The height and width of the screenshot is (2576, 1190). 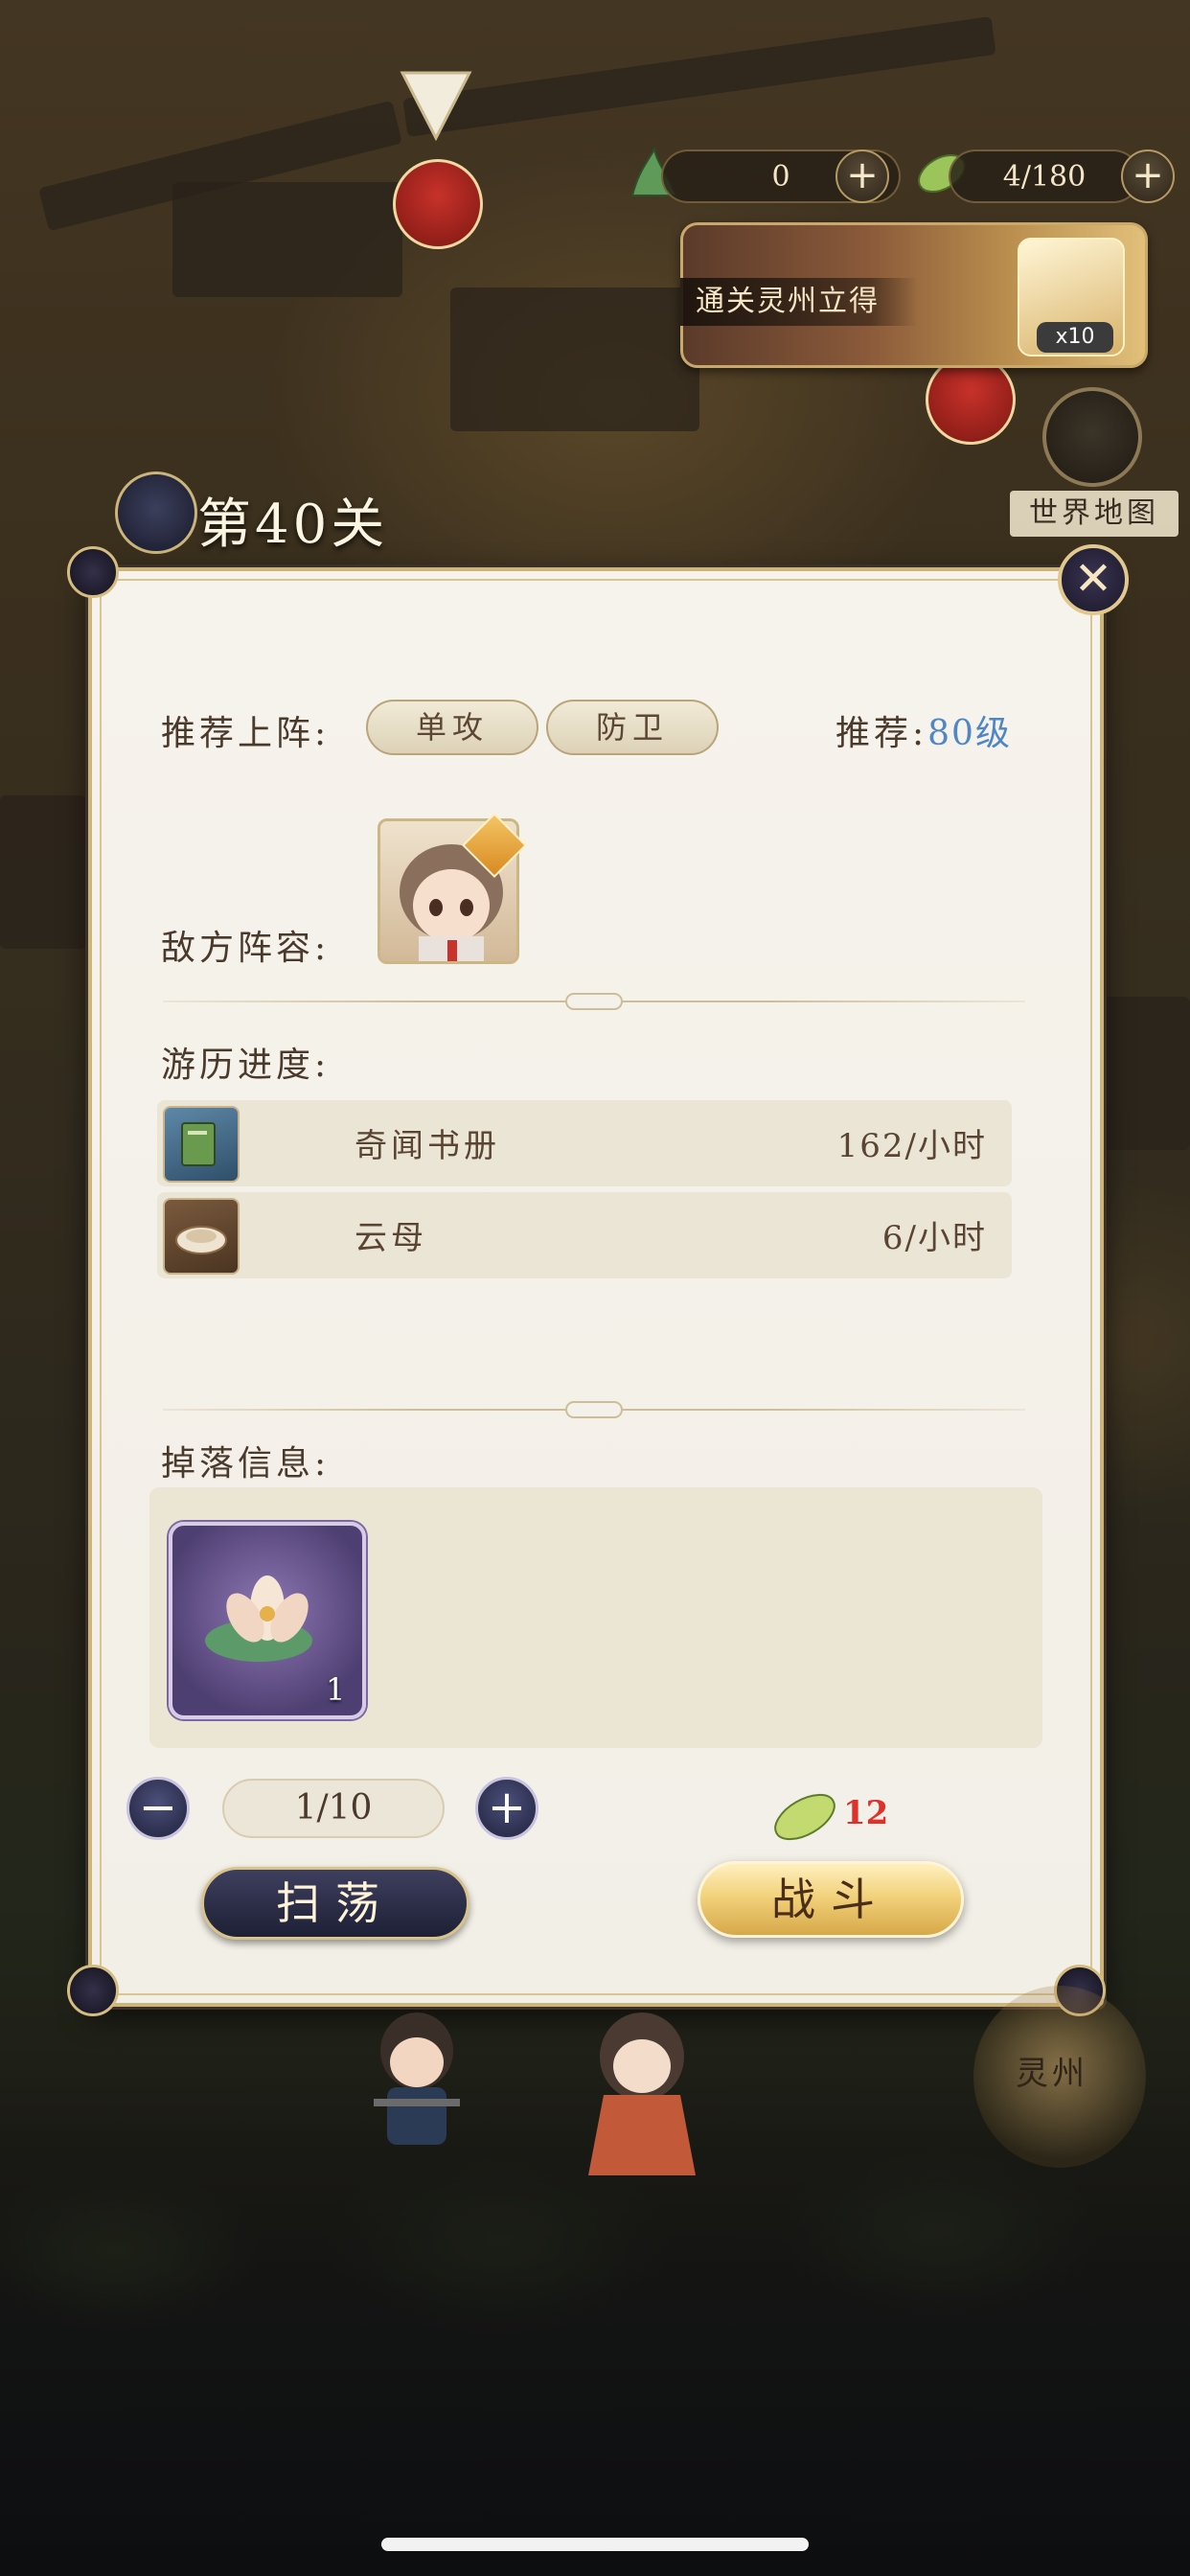 I want to click on progress-row-book: 奇闻书册 162/小时, so click(x=585, y=1143).